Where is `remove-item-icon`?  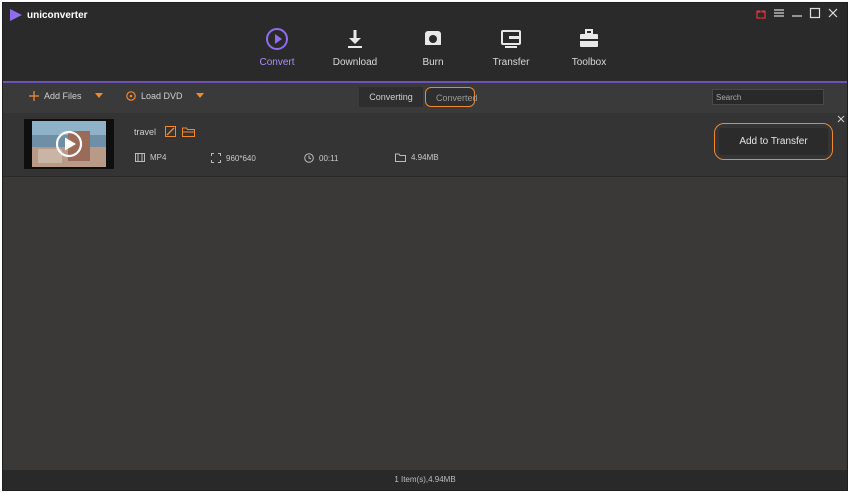
remove-item-icon is located at coordinates (841, 119).